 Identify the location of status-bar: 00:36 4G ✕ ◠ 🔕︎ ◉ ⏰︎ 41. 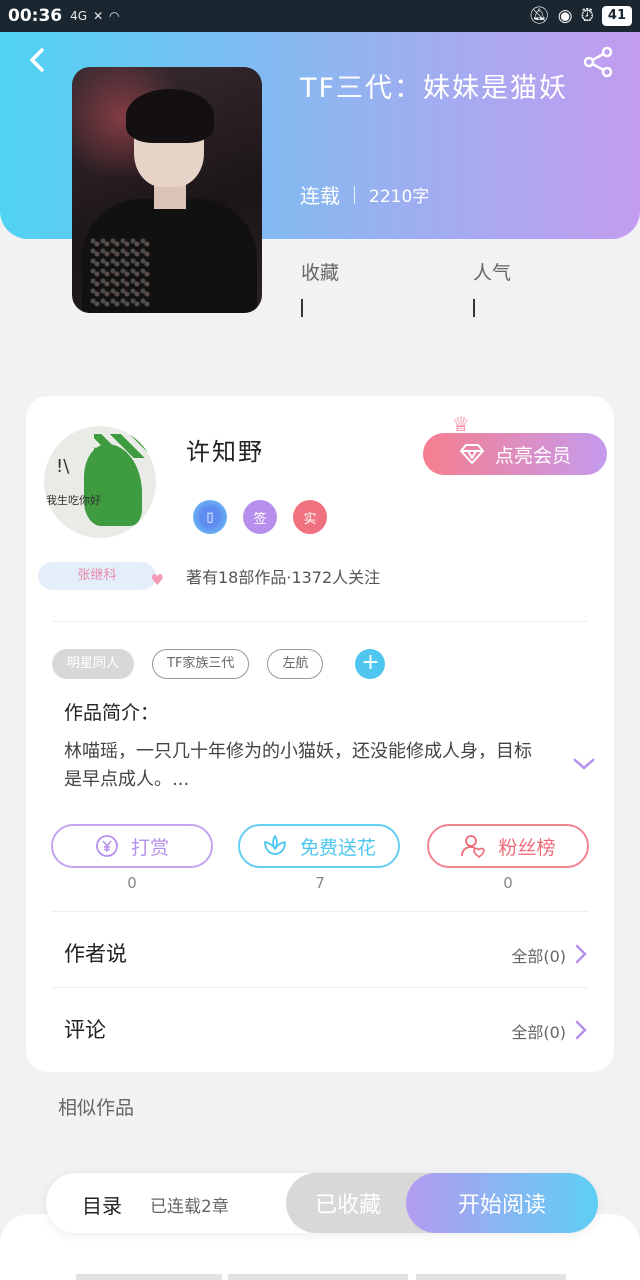
(320, 16).